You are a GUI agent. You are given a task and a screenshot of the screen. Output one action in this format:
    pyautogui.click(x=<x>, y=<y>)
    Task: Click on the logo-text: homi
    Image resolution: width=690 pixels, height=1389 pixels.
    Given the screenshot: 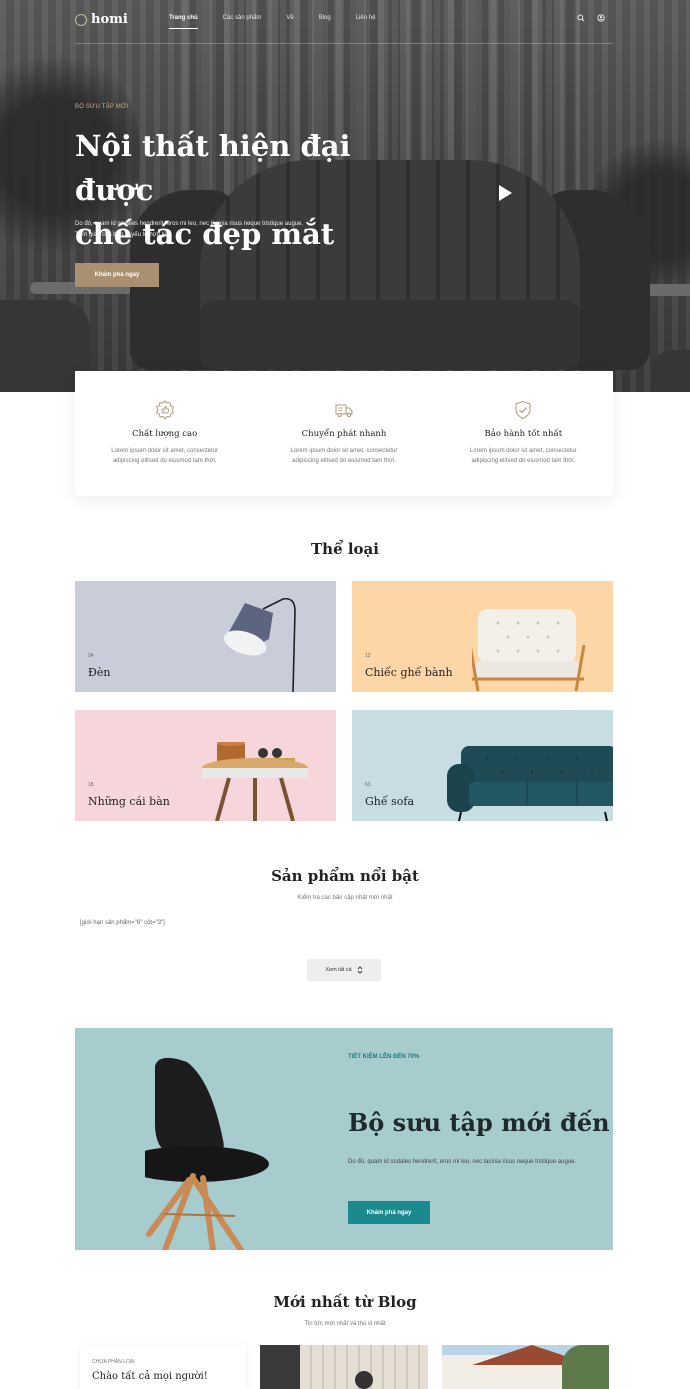 What is the action you would take?
    pyautogui.click(x=109, y=19)
    